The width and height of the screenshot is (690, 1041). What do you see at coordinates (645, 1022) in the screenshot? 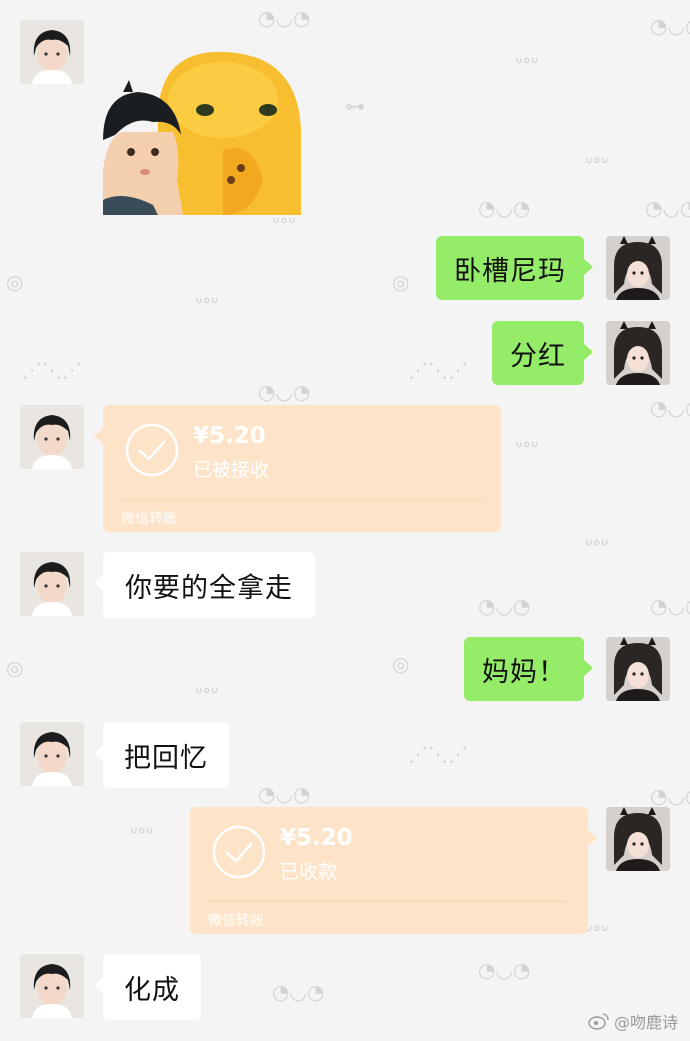
I see `watermark-text: @吻鹿诗` at bounding box center [645, 1022].